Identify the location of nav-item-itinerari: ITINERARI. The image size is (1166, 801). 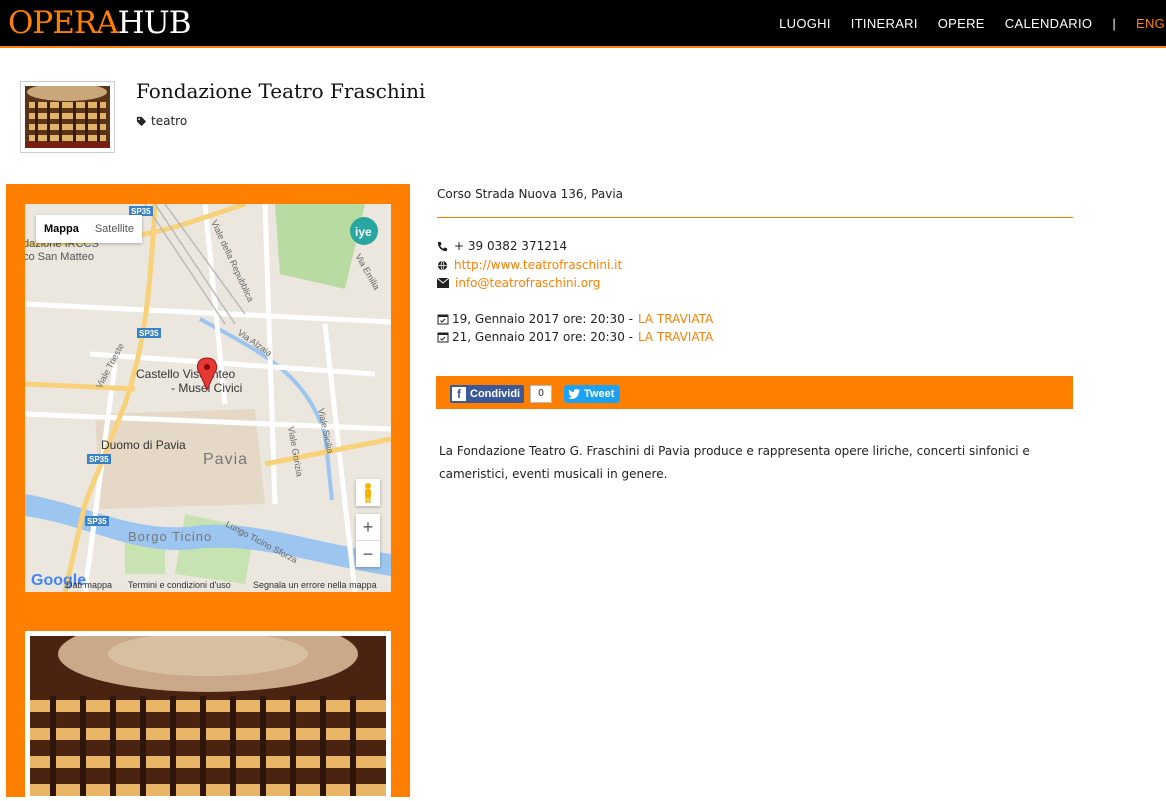
(884, 23).